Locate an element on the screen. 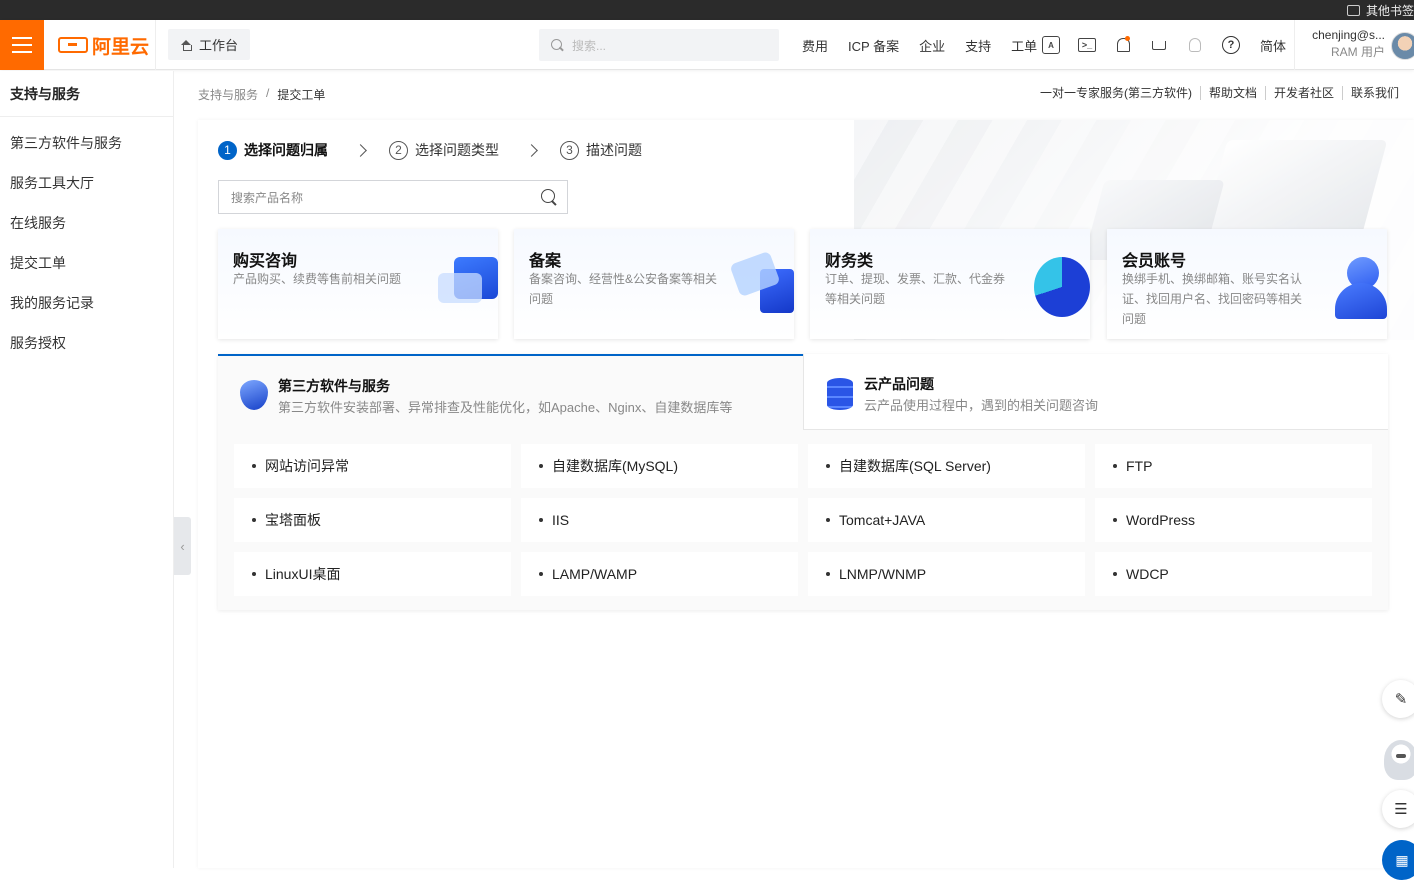  chat-button: ☰ is located at coordinates (1398, 809).